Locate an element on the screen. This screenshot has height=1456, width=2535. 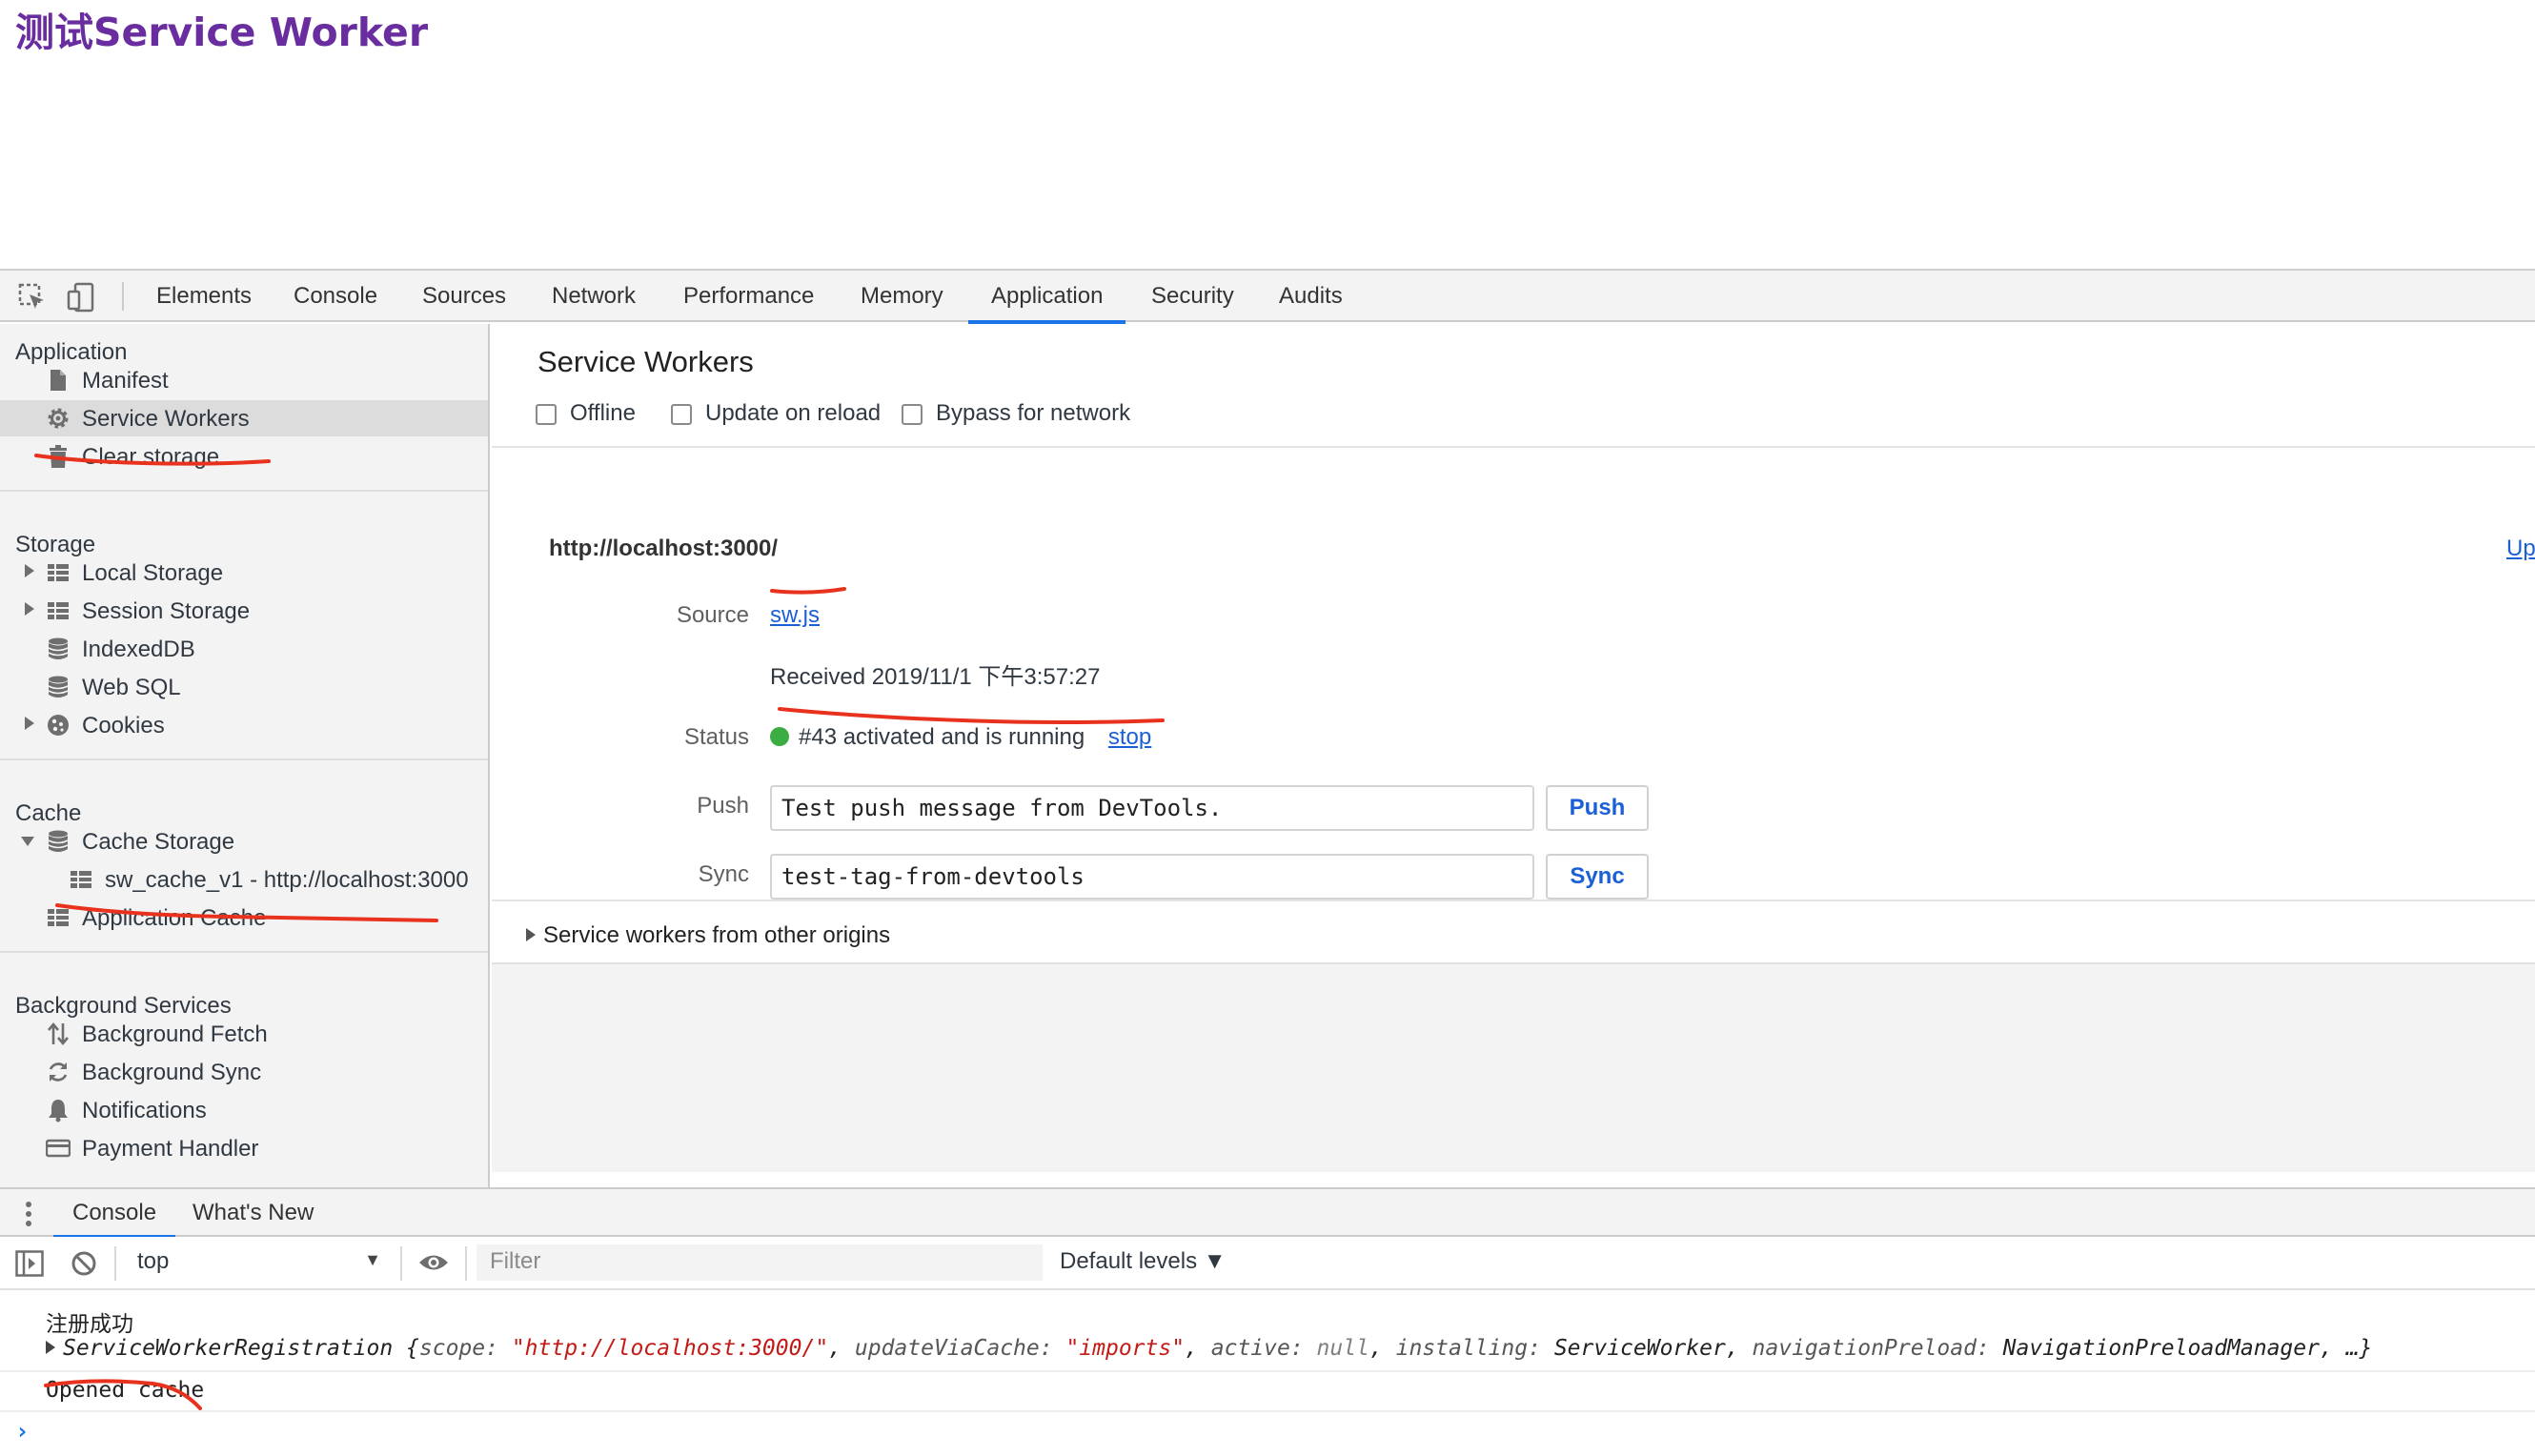
tab-audits: Audits is located at coordinates (1311, 297).